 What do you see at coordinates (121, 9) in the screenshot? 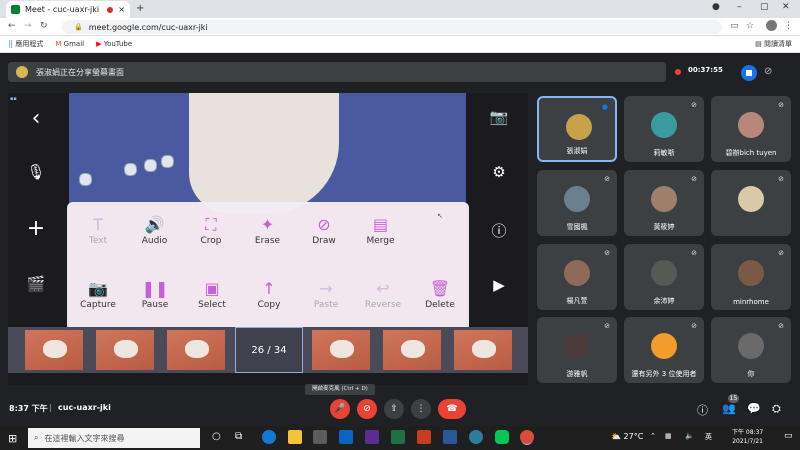
I see `tab-close-icon: ×` at bounding box center [121, 9].